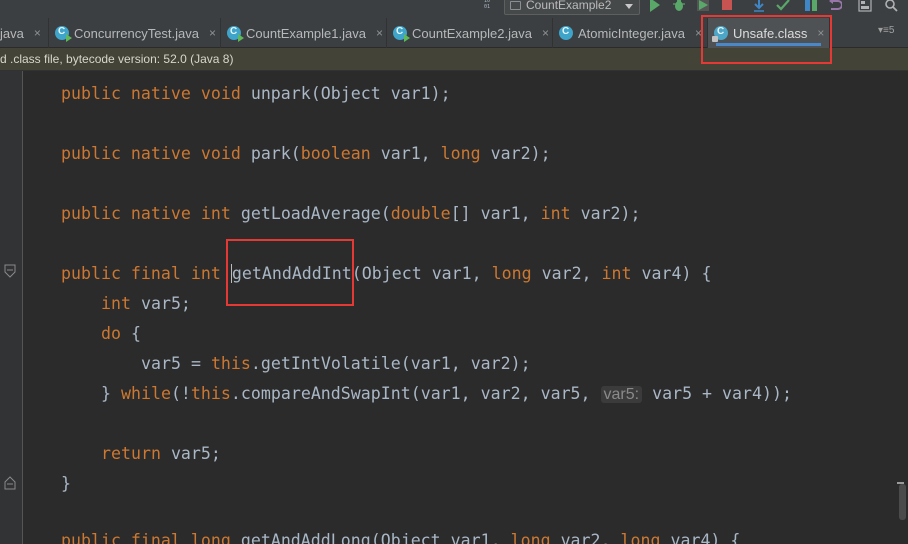 This screenshot has width=908, height=544. Describe the element at coordinates (11, 307) in the screenshot. I see `editor-gutter` at that location.